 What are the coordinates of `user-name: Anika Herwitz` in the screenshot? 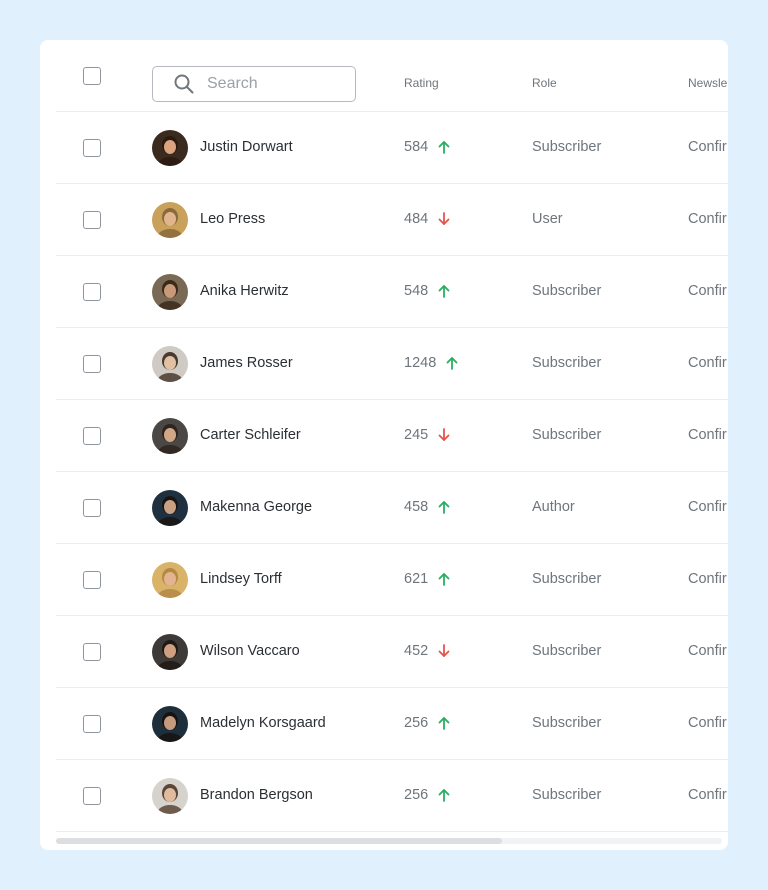 It's located at (244, 291).